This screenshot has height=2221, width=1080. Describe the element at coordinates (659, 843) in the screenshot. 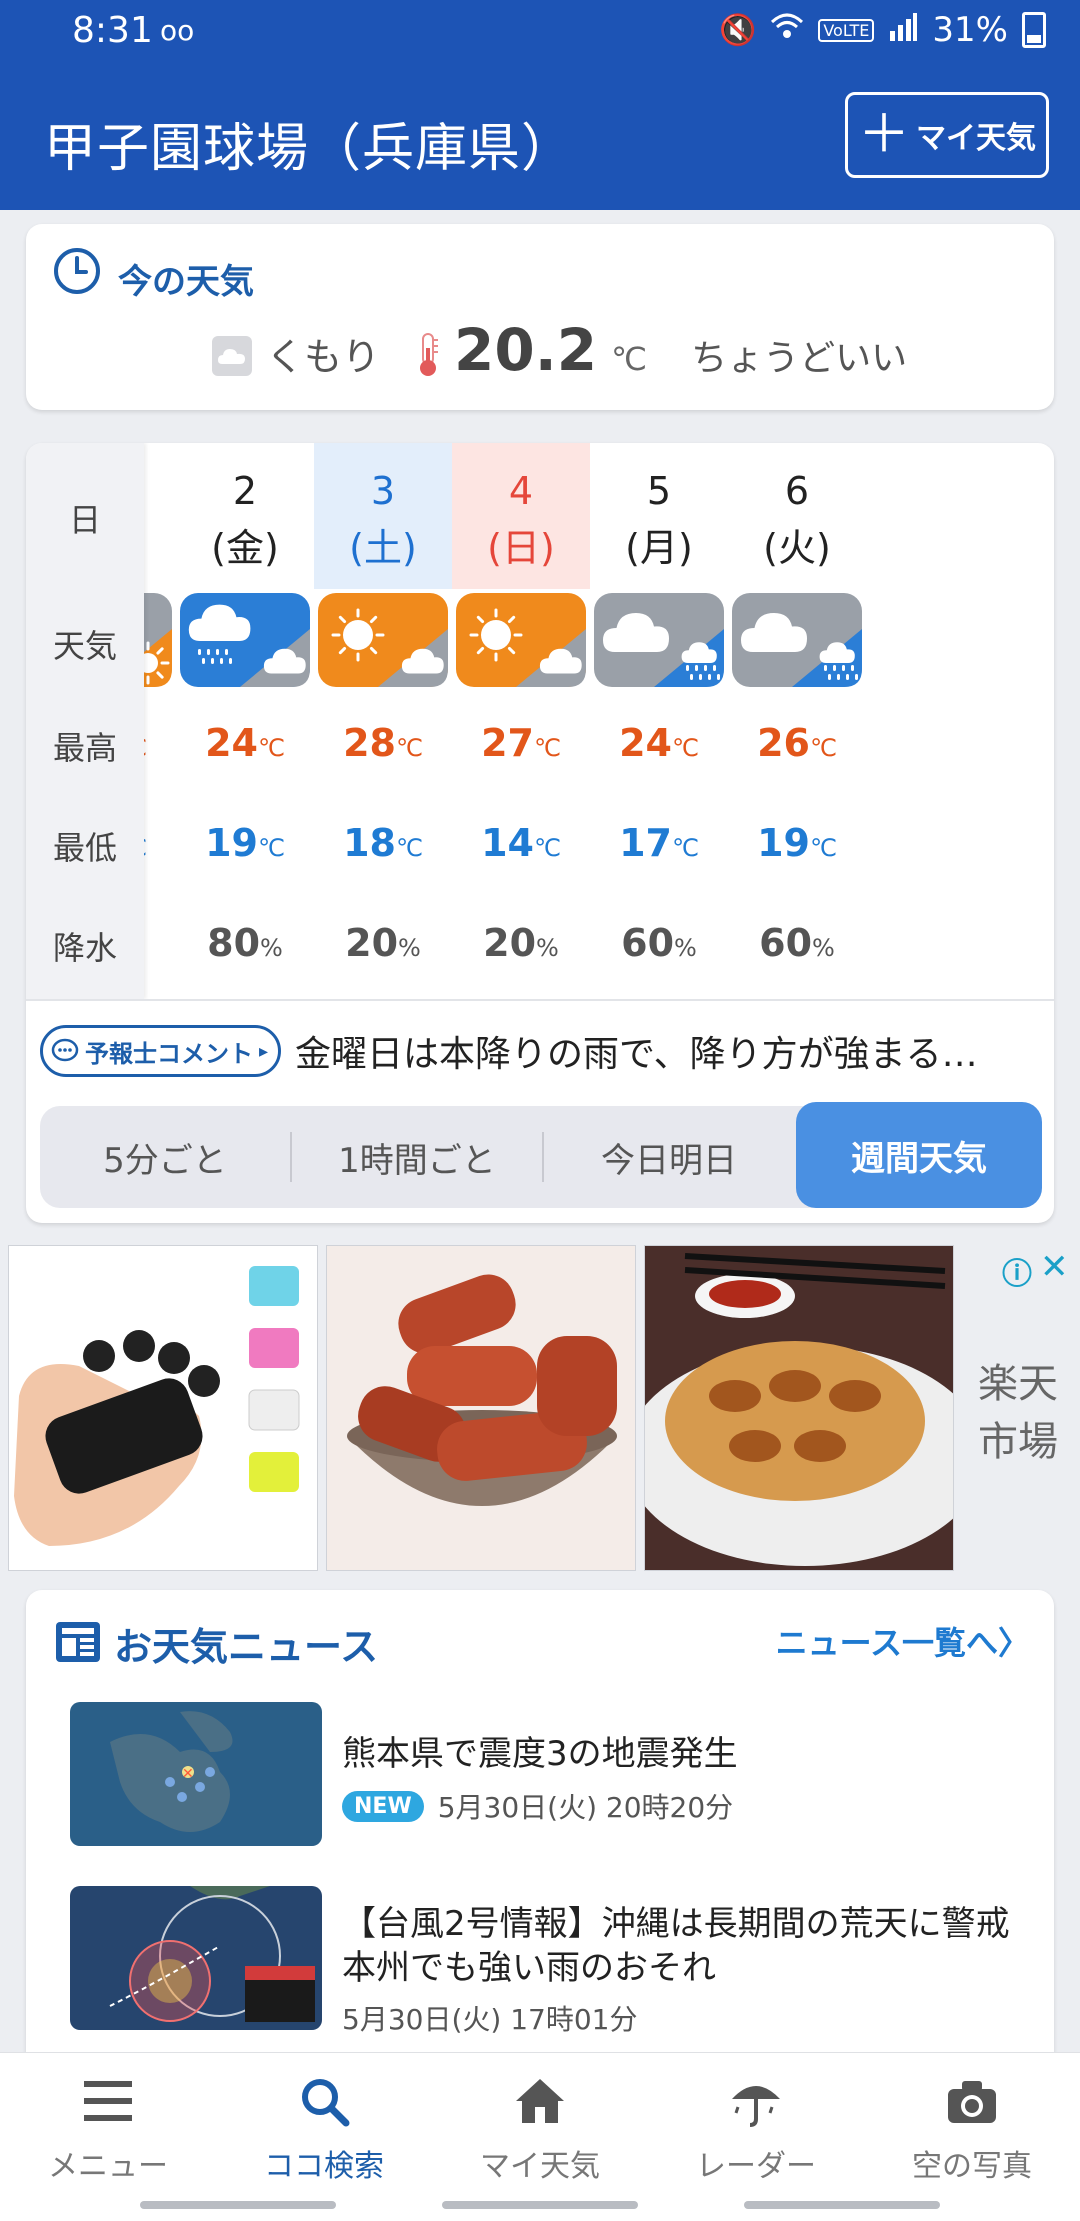

I see `forecast-low: 17℃` at that location.